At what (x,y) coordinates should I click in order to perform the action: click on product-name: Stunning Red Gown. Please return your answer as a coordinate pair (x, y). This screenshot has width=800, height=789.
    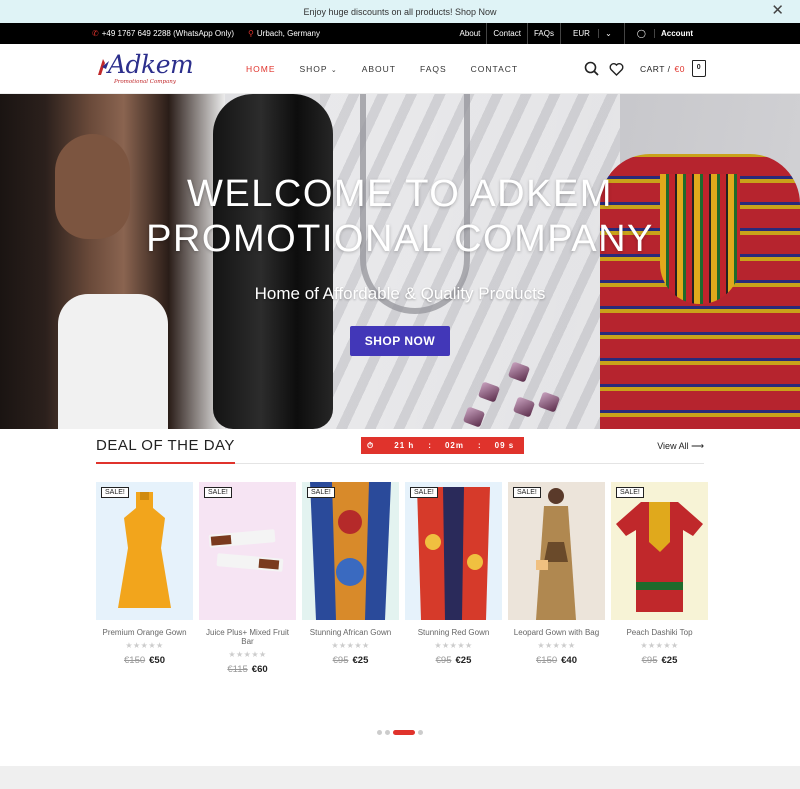
    Looking at the image, I should click on (453, 632).